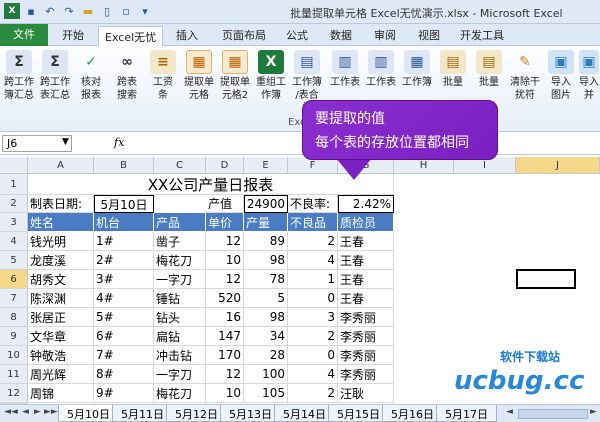  Describe the element at coordinates (180, 260) in the screenshot. I see `table-cell: 梅花刀` at that location.